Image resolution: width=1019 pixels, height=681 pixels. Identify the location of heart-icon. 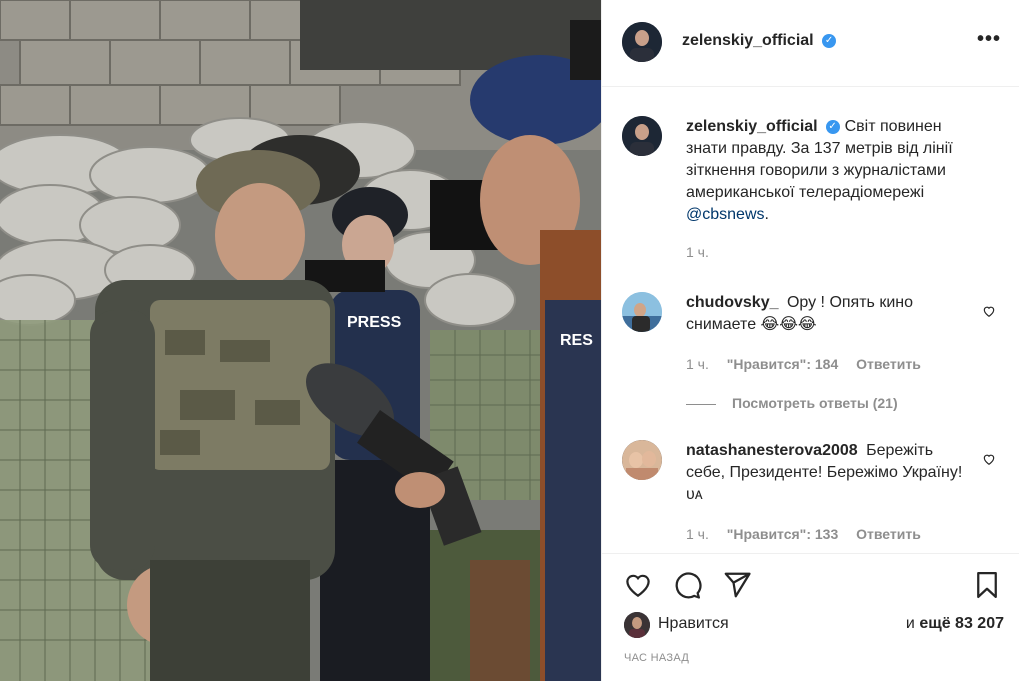
(638, 585).